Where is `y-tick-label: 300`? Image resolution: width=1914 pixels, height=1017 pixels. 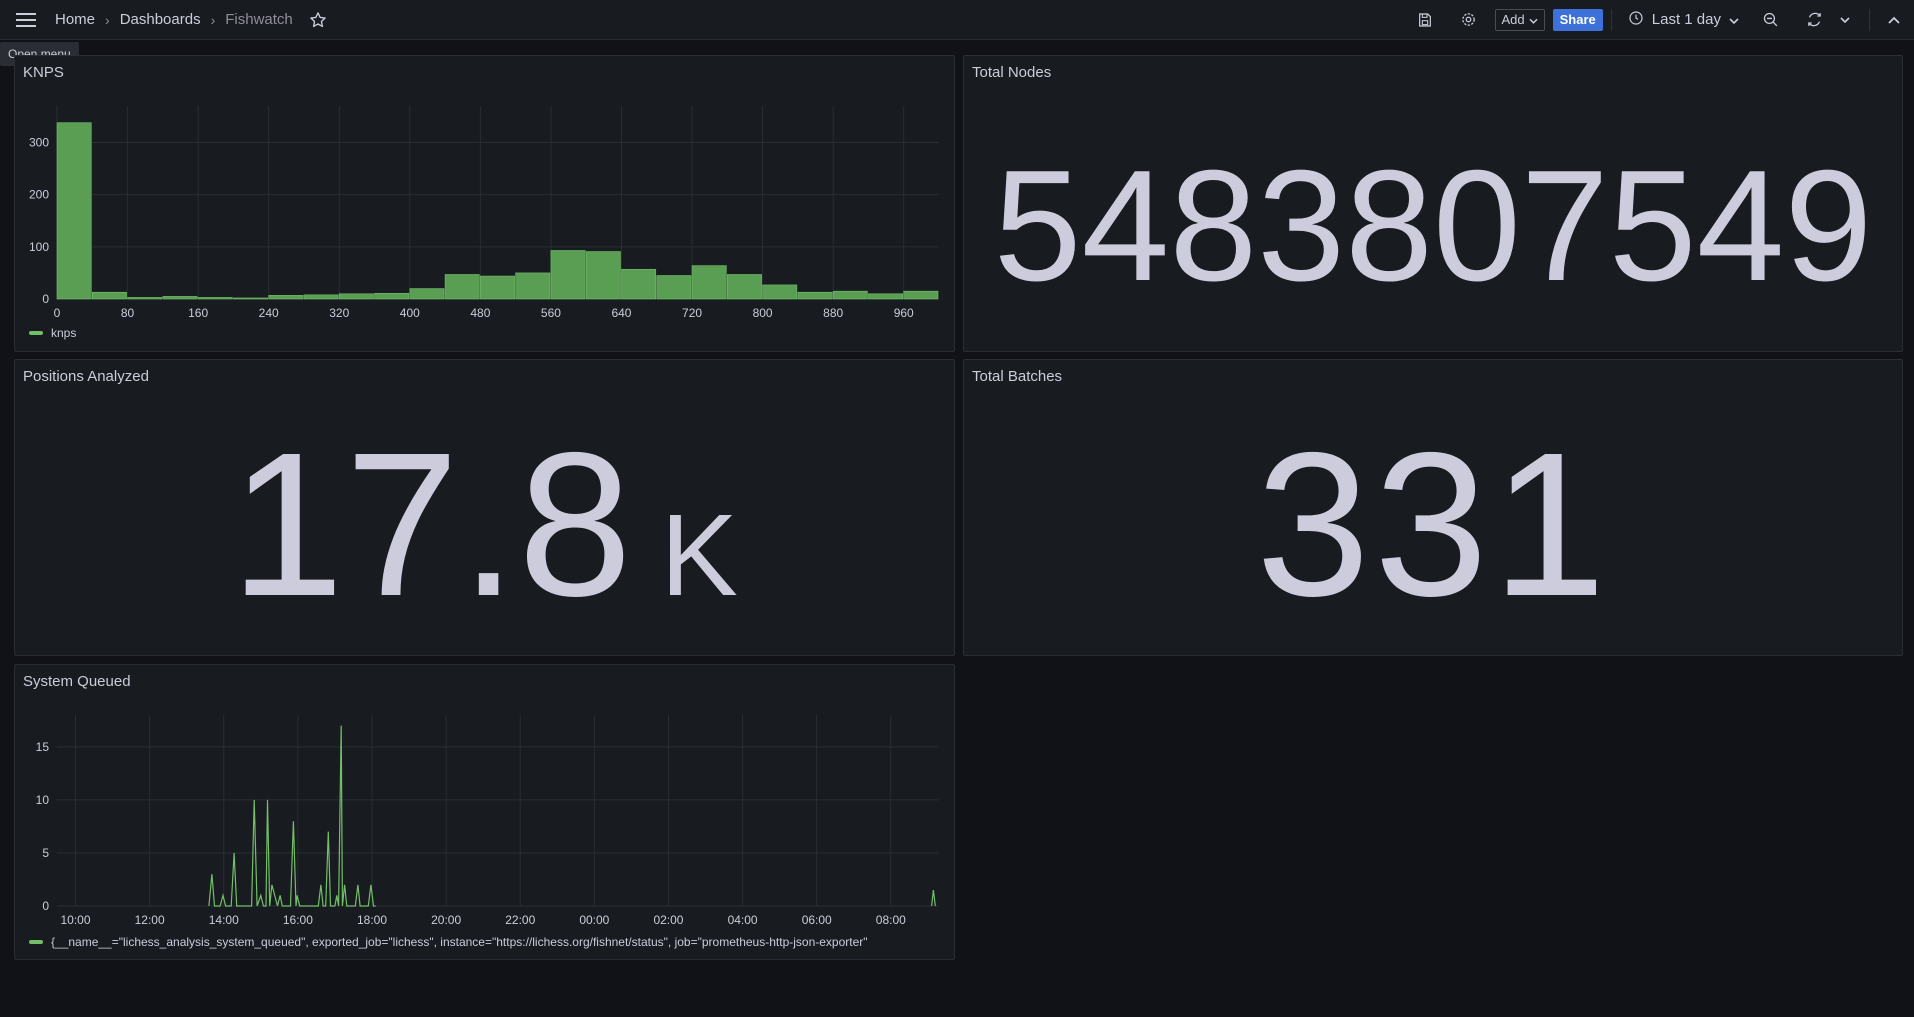
y-tick-label: 300 is located at coordinates (39, 143).